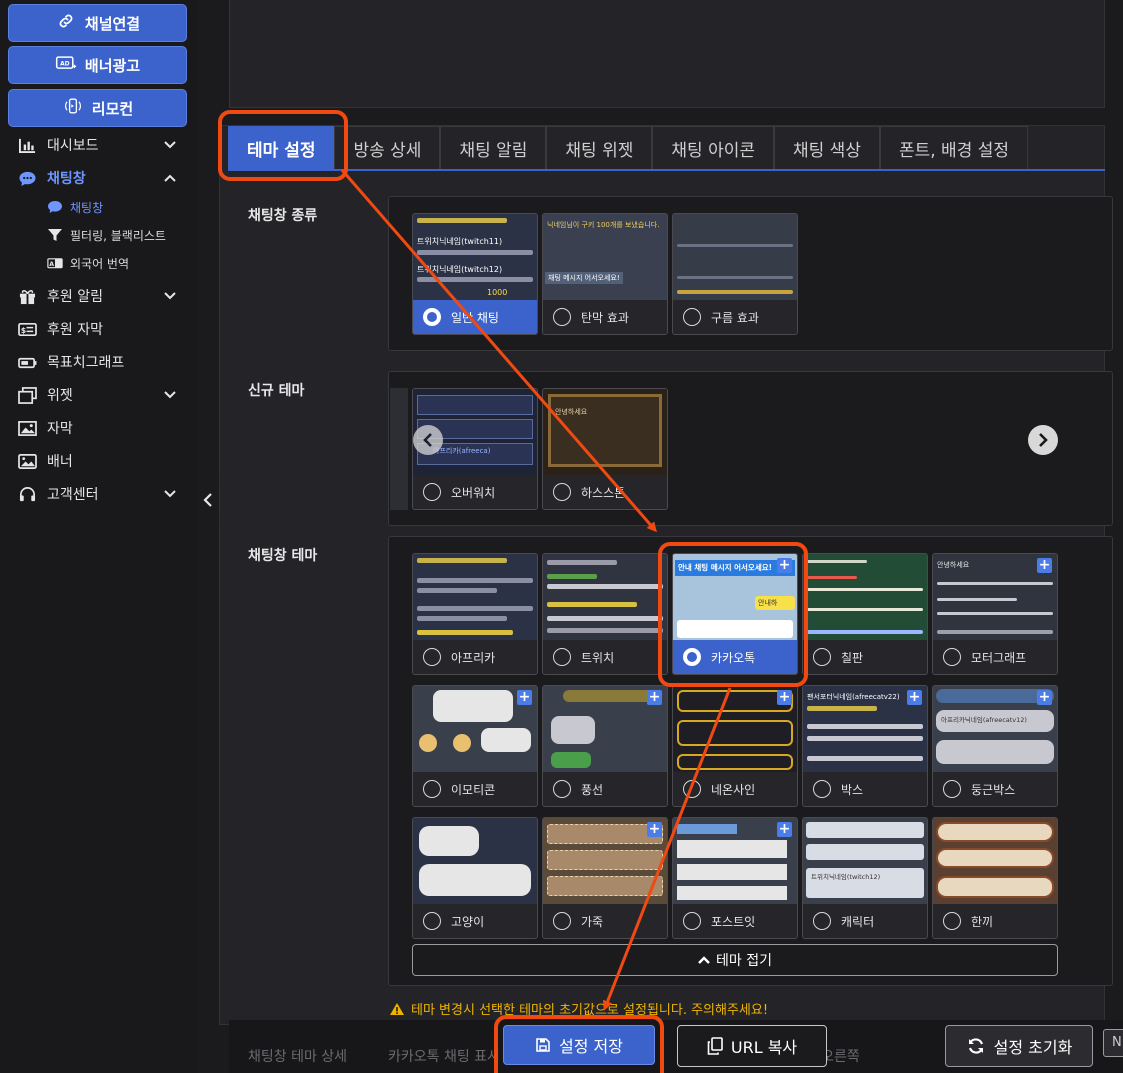  I want to click on tab-font-background: 폰트, 배경 설정, so click(954, 148).